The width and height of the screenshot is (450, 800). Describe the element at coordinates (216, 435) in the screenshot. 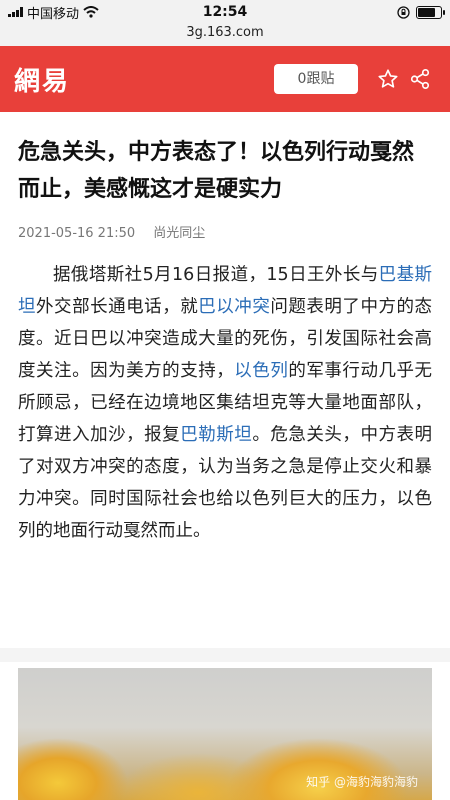

I see `link-palestine: 巴勒斯坦` at that location.